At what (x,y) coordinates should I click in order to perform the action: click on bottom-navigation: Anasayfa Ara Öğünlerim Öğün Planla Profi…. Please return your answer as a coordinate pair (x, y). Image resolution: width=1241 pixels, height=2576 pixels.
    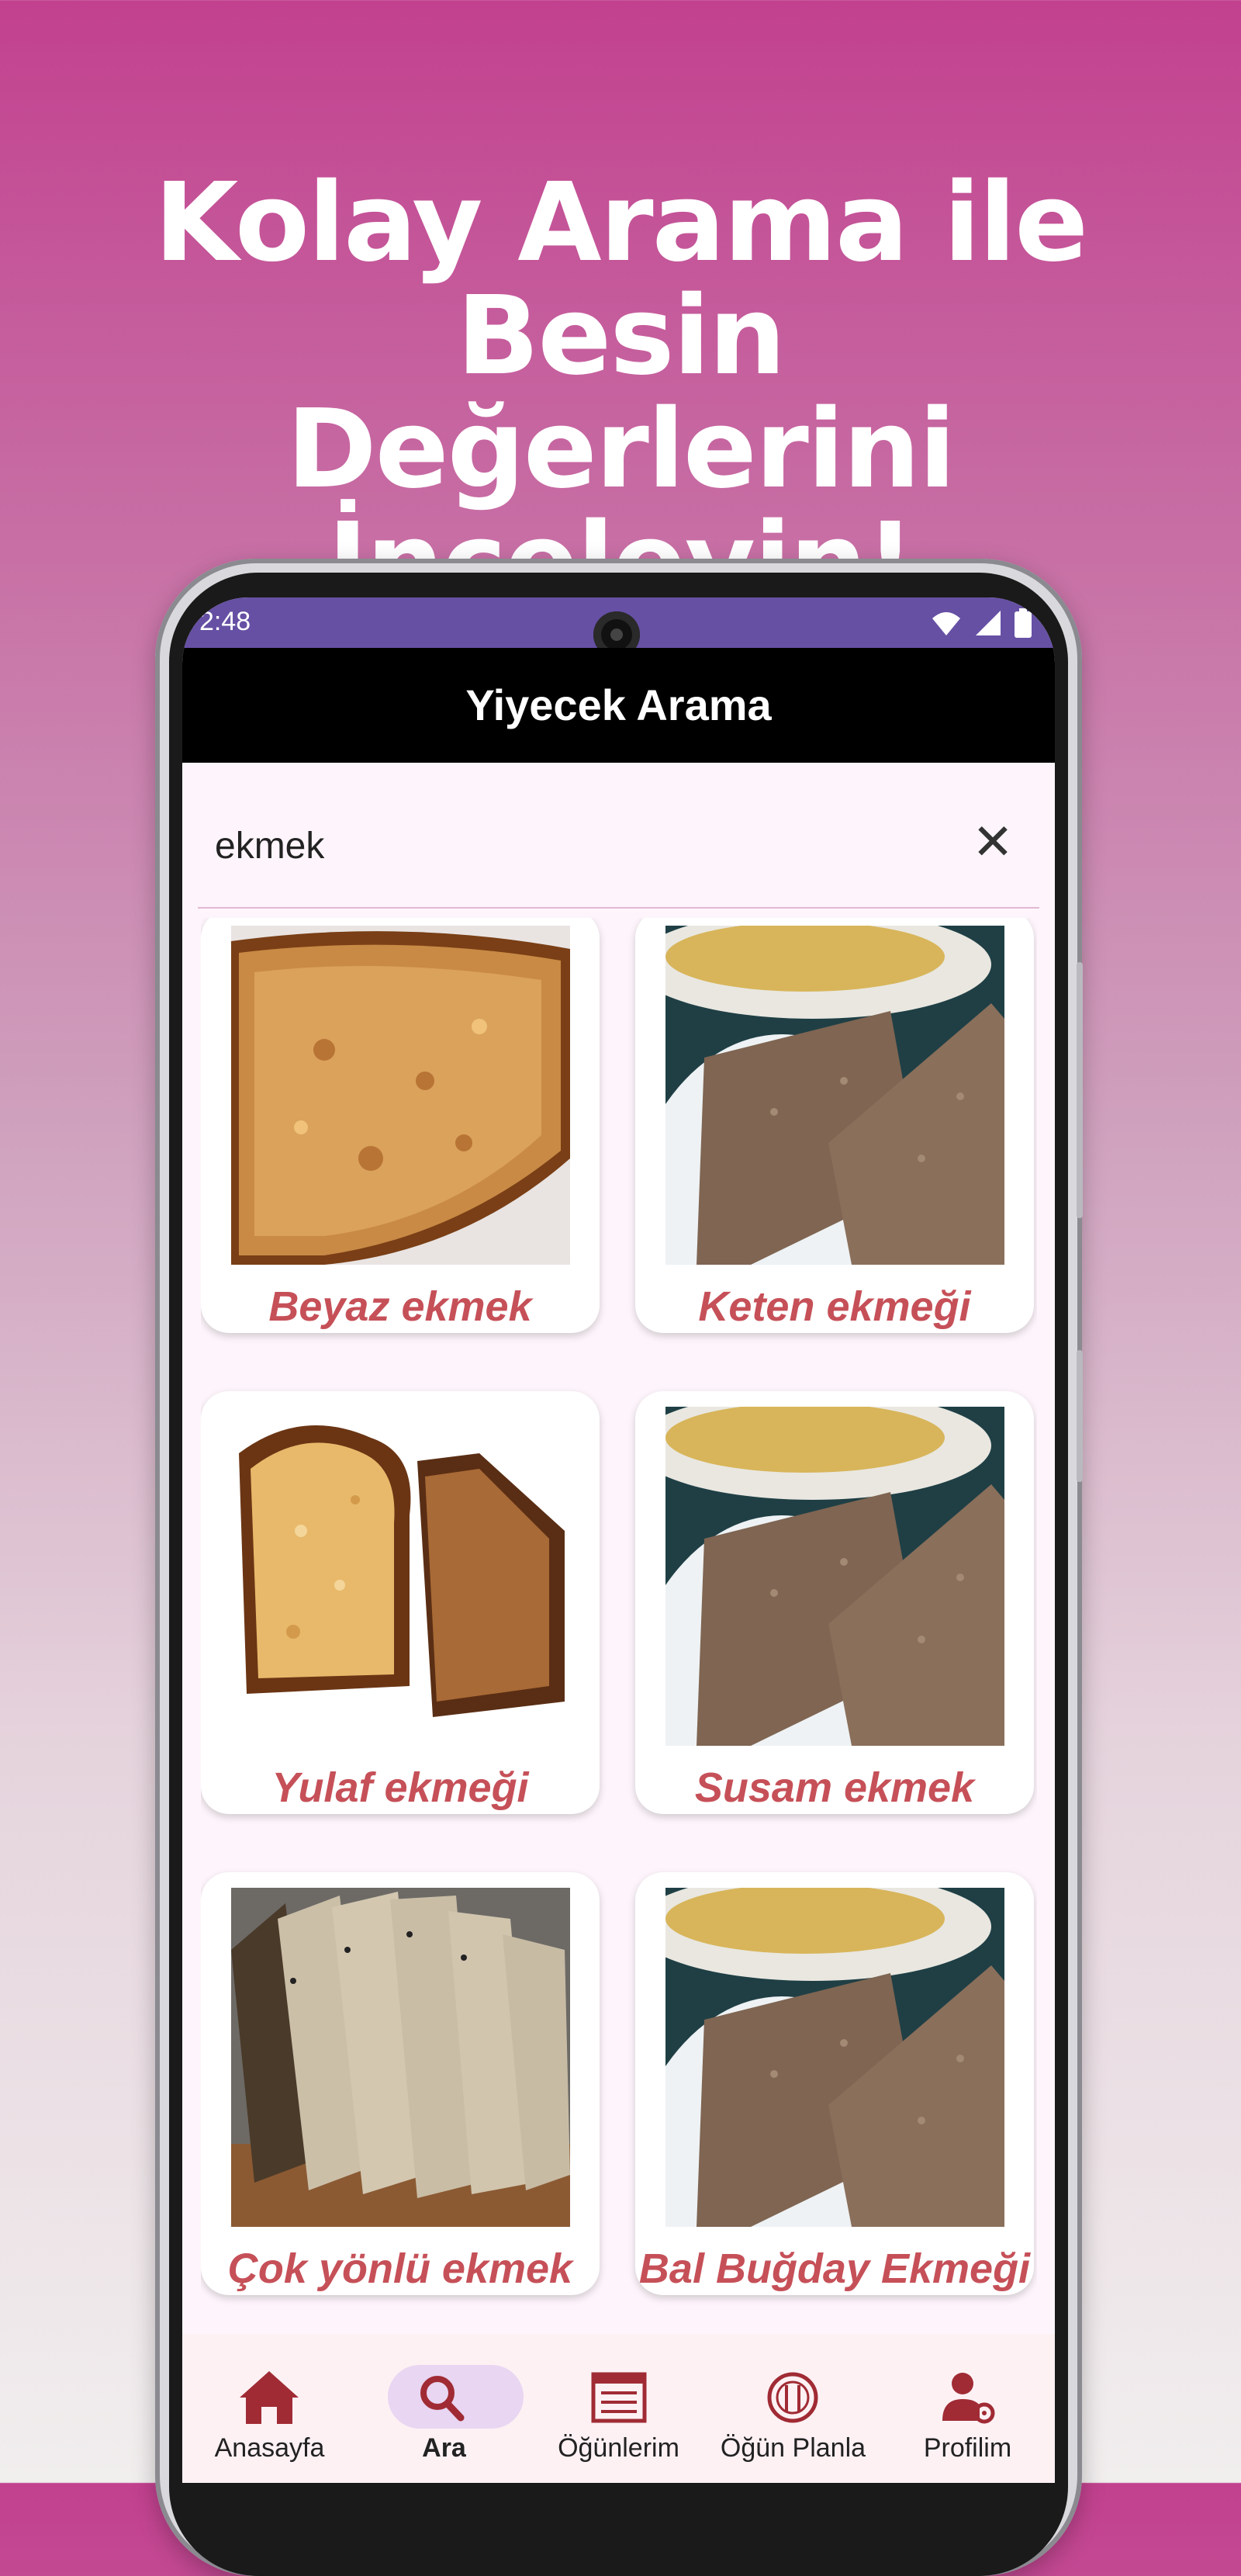
    Looking at the image, I should click on (618, 2408).